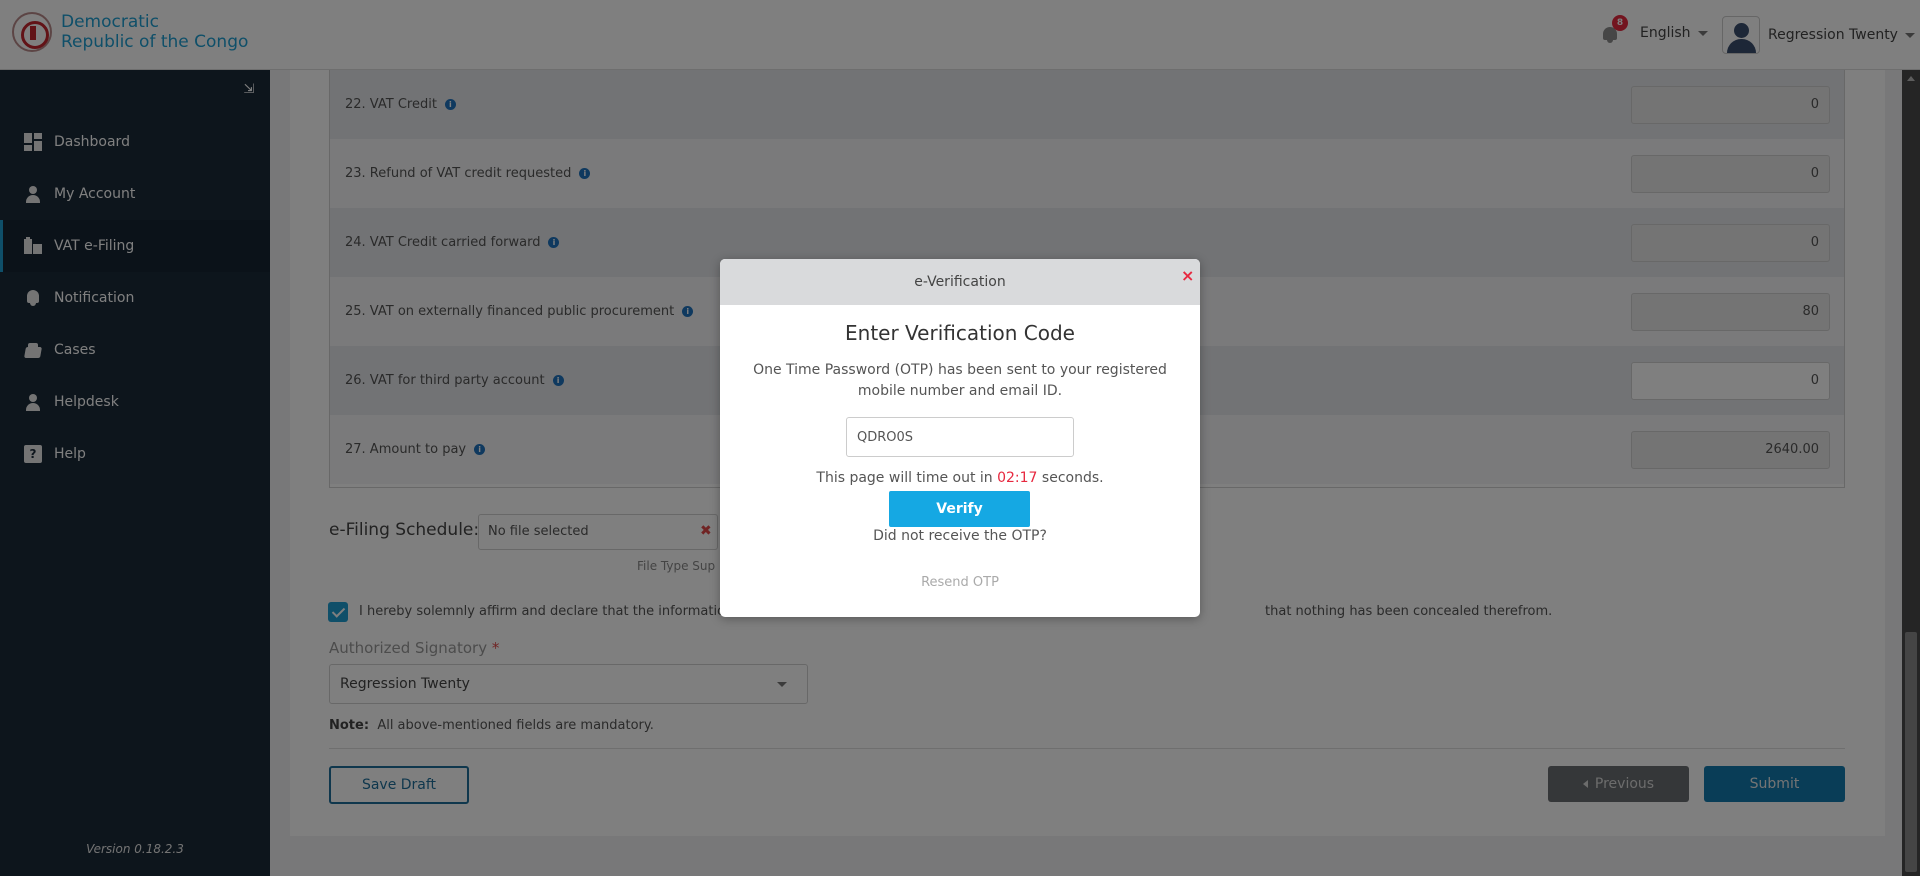 The width and height of the screenshot is (1920, 876). What do you see at coordinates (959, 509) in the screenshot?
I see `verify-button: Verify` at bounding box center [959, 509].